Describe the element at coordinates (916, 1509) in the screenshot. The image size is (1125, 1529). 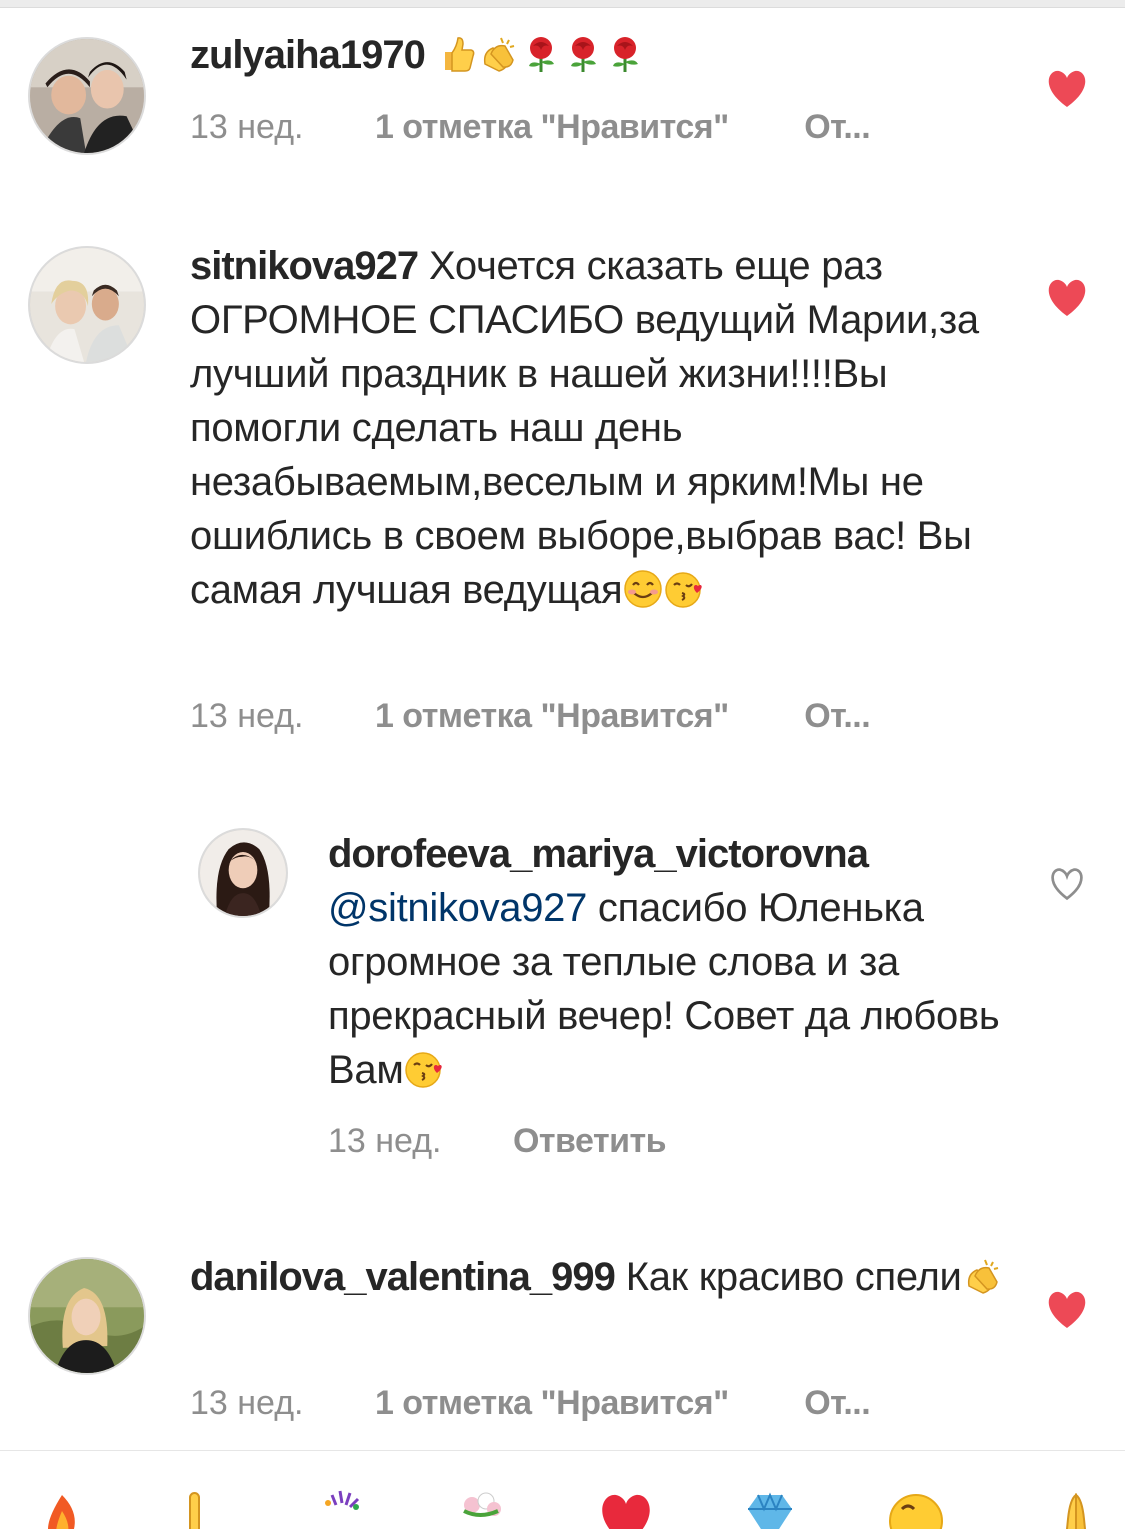
I see `grinning-face-emoji` at that location.